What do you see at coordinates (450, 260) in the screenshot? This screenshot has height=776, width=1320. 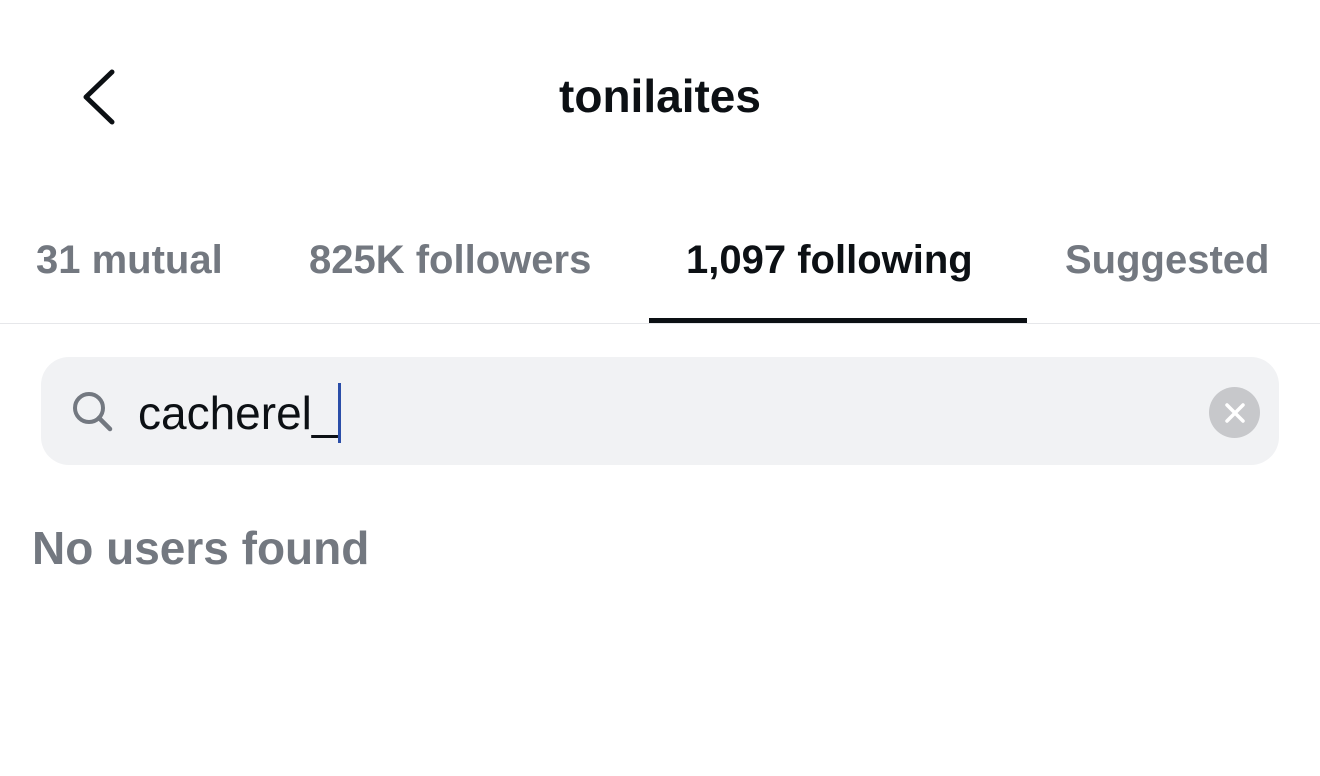 I see `tab-followers: 825K followers` at bounding box center [450, 260].